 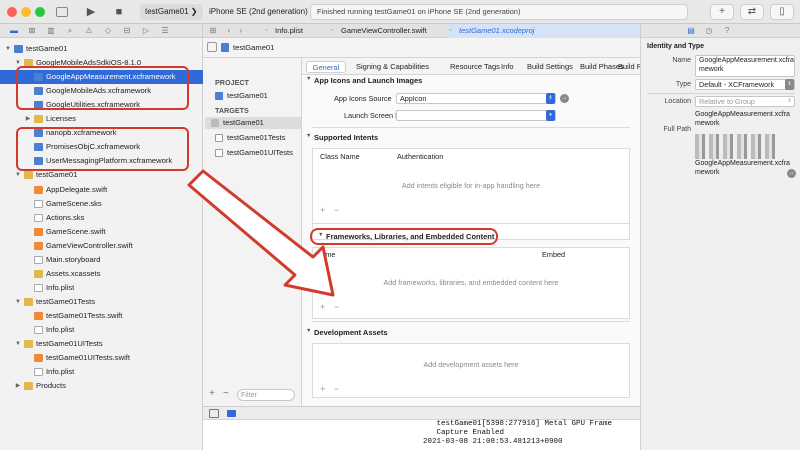 I want to click on symbol-navigator-icon: ▥, so click(x=51, y=31).